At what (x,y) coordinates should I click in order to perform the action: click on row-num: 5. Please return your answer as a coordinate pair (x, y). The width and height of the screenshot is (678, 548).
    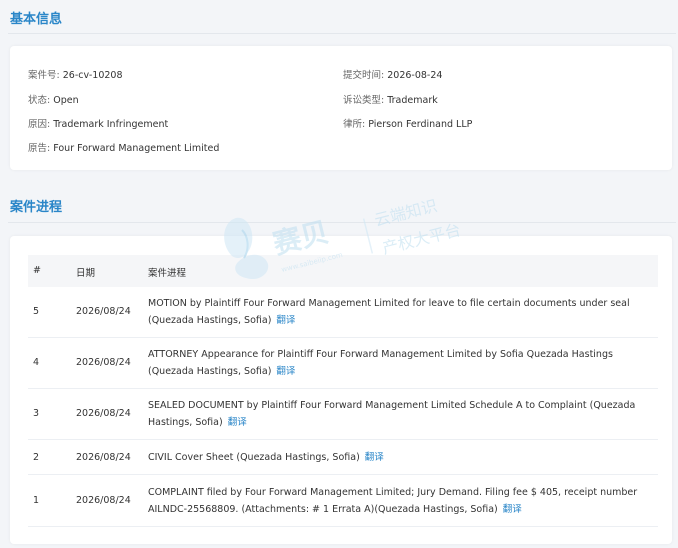
    Looking at the image, I should click on (36, 311).